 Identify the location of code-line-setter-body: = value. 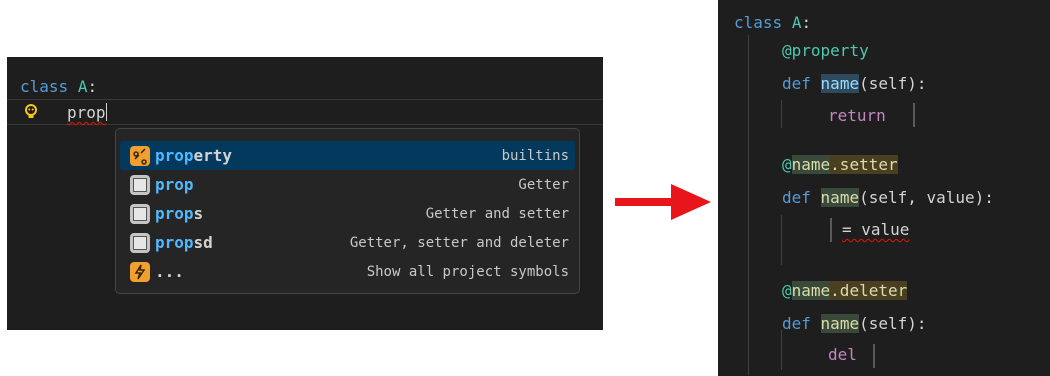
(876, 229).